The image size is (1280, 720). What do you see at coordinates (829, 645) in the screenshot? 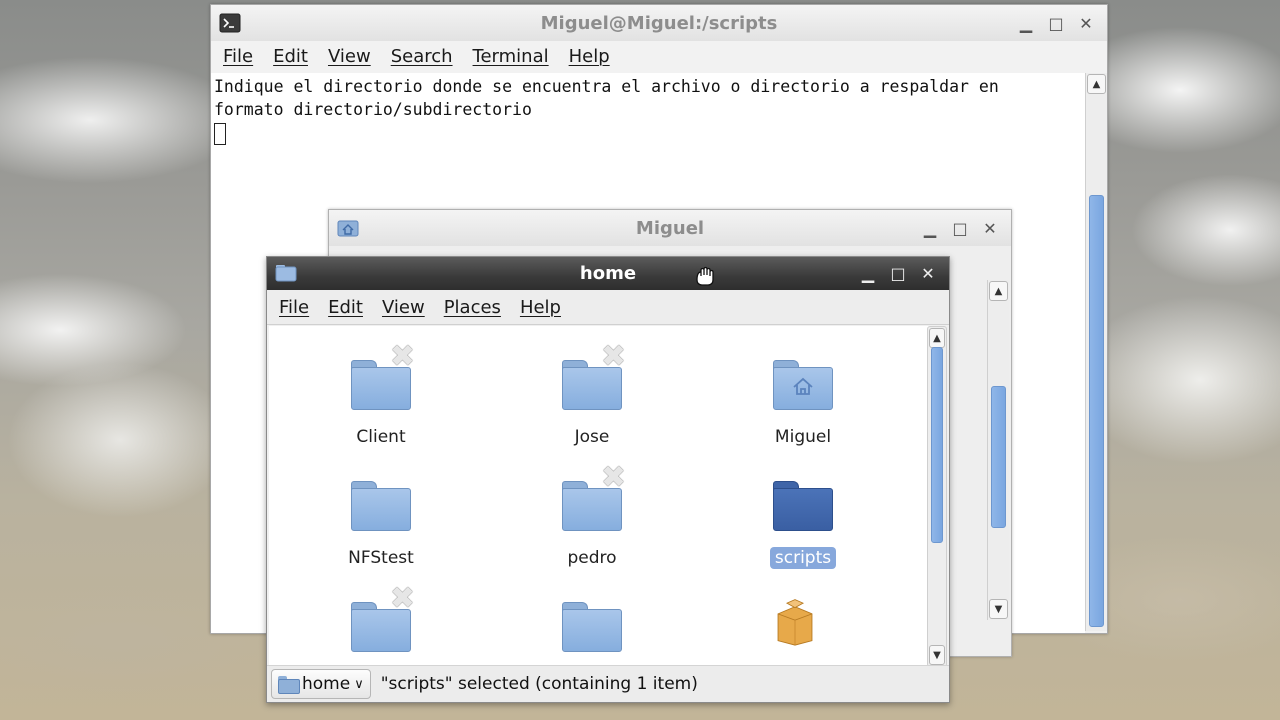
I see `item-label` at bounding box center [829, 645].